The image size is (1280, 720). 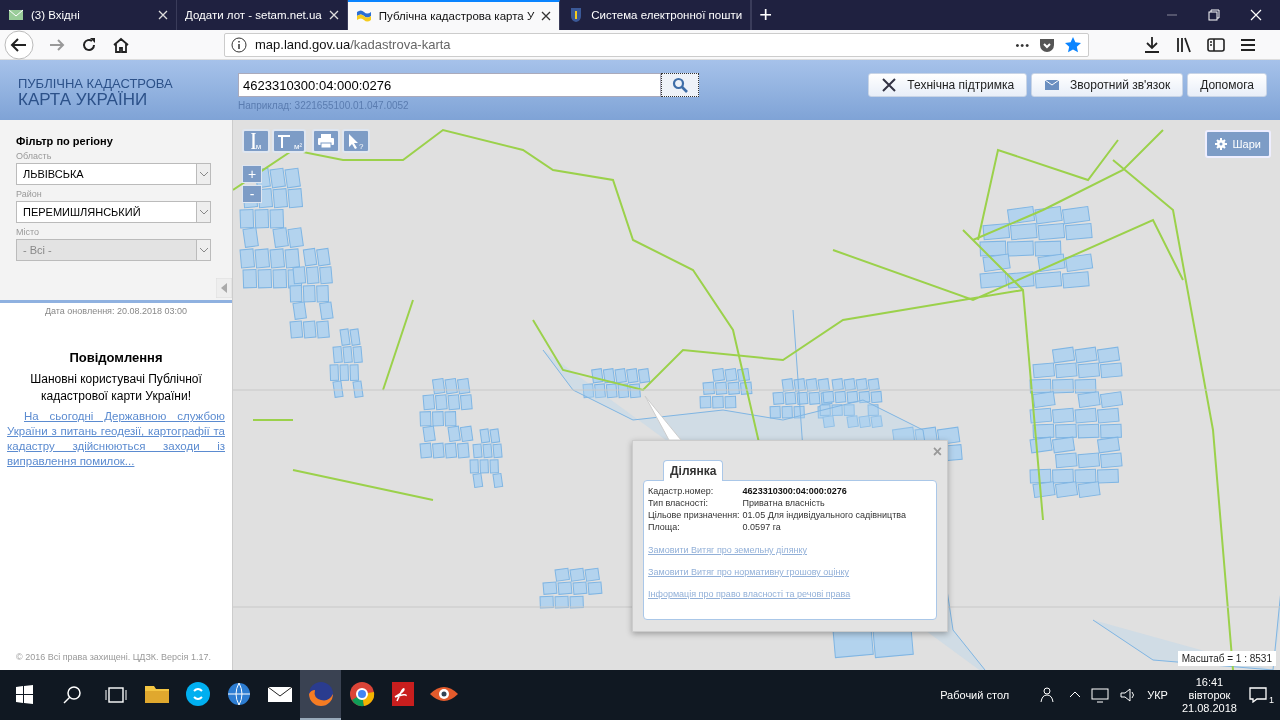 What do you see at coordinates (1209, 708) in the screenshot?
I see `clock-date: 21.08.2018` at bounding box center [1209, 708].